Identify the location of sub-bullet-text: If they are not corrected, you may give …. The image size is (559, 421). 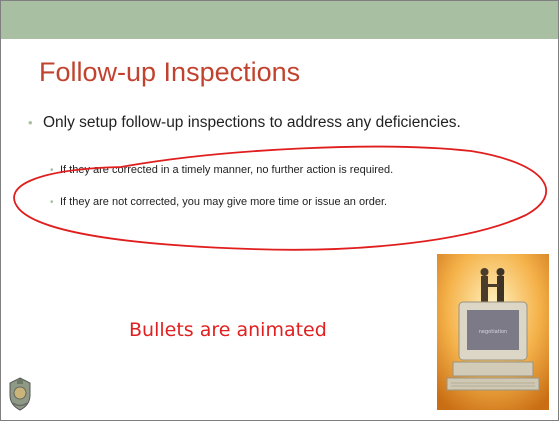
(224, 202).